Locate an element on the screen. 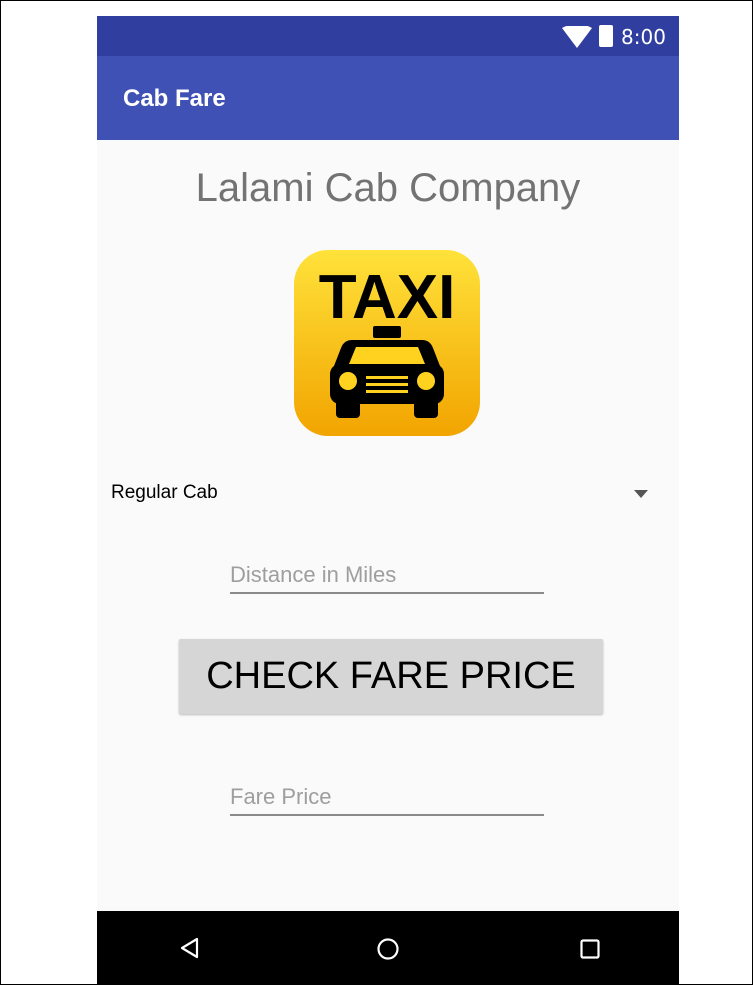  cab-type-selected: Regular Cab is located at coordinates (164, 492).